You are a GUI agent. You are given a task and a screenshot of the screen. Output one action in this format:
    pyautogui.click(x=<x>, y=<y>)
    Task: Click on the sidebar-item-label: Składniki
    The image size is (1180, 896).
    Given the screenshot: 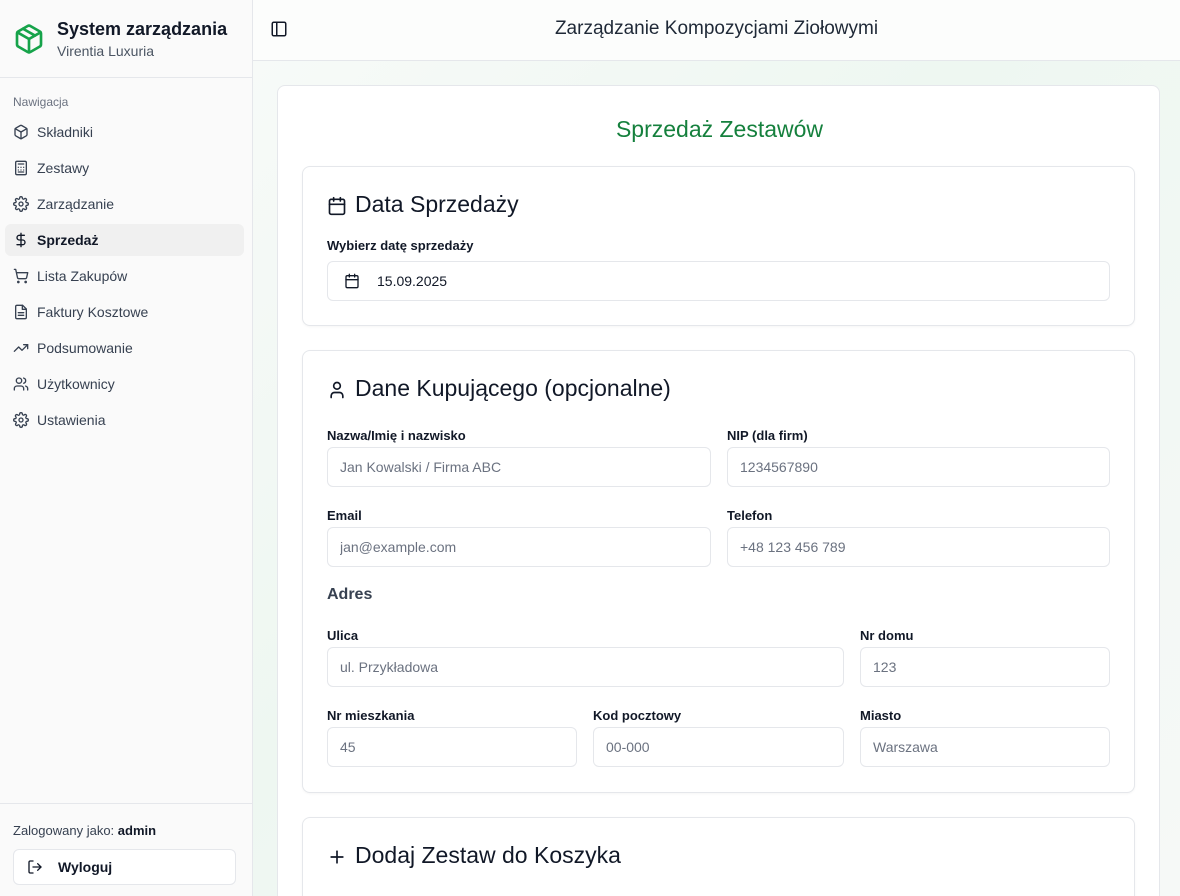 What is the action you would take?
    pyautogui.click(x=65, y=132)
    